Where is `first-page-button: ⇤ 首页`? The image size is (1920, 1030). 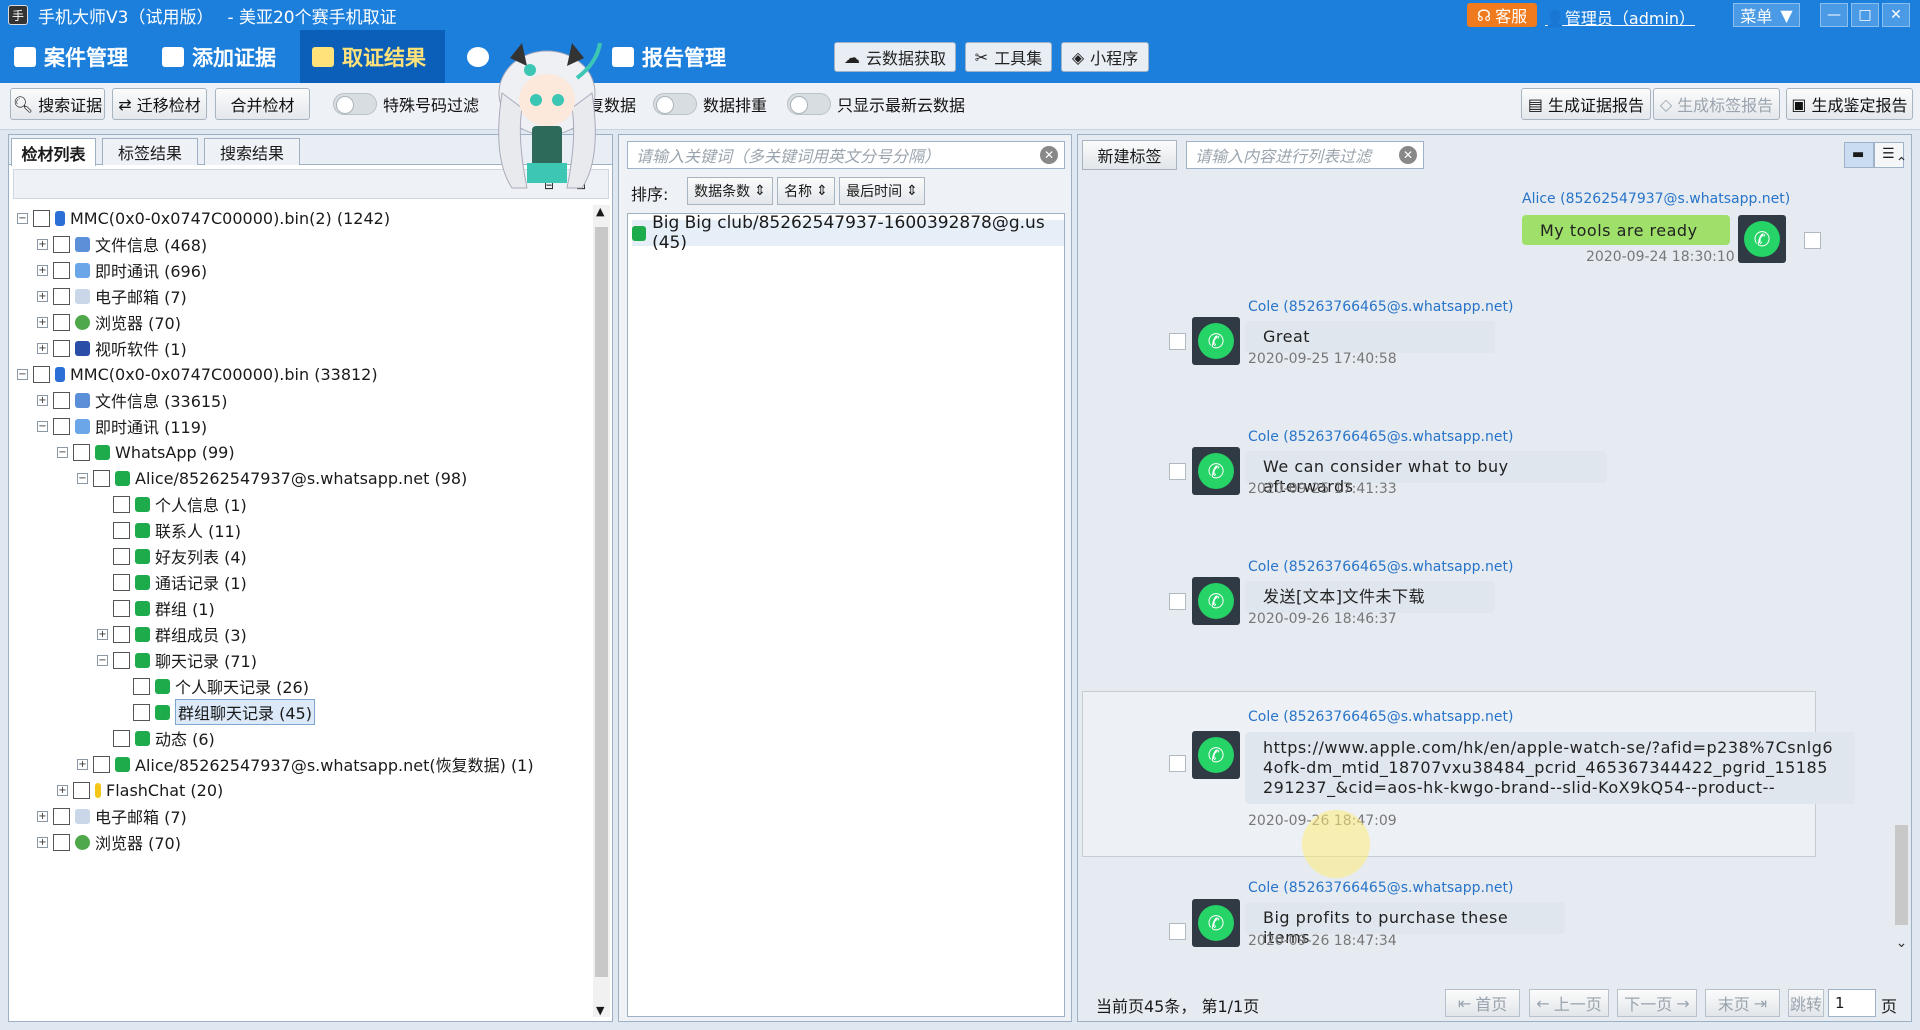 first-page-button: ⇤ 首页 is located at coordinates (1482, 1003).